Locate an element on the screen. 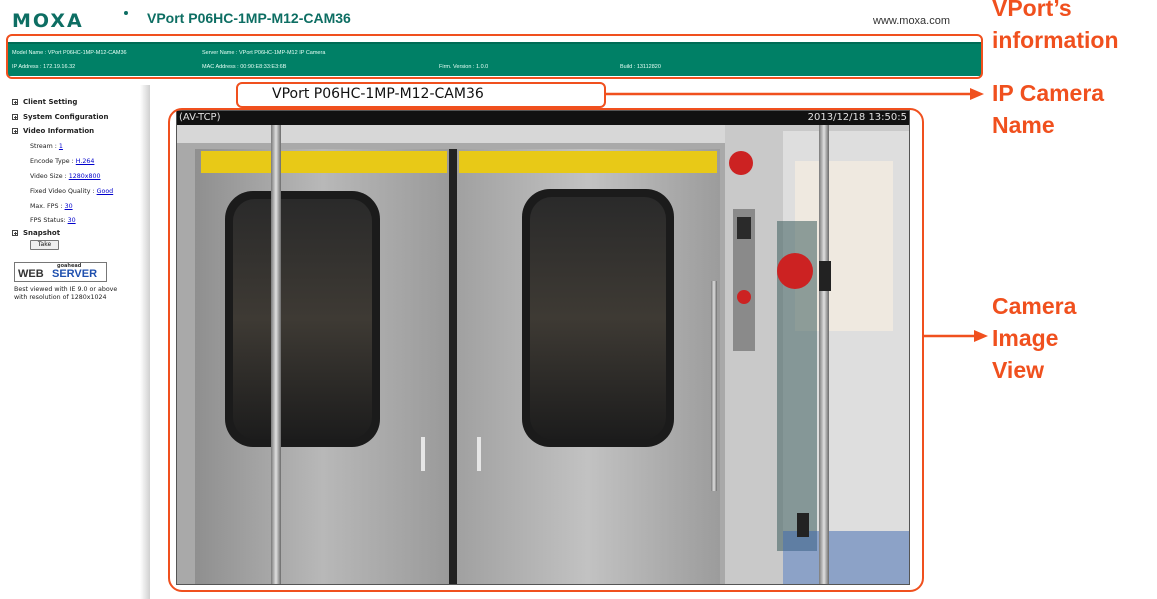 Image resolution: width=1157 pixels, height=599 pixels. info-annotation: VPort’s information is located at coordinates (1055, 26).